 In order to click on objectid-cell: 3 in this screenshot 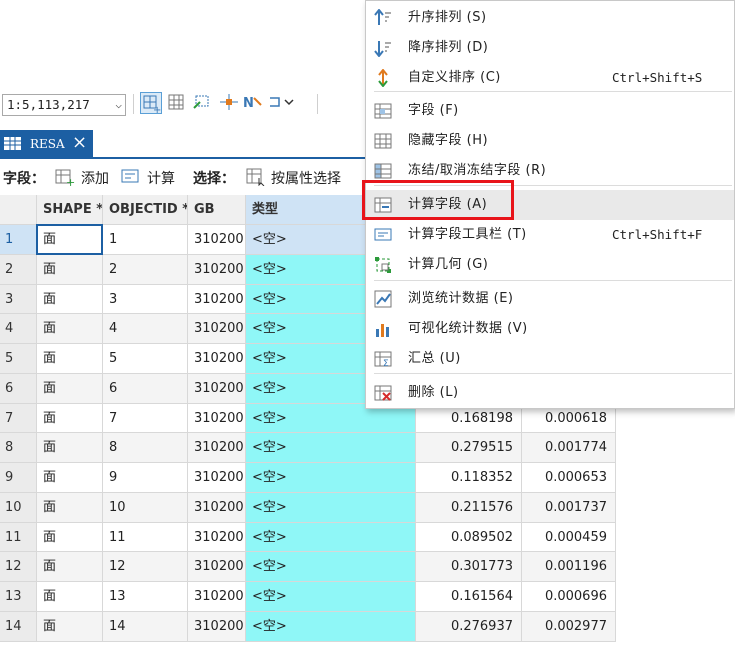, I will do `click(145, 299)`.